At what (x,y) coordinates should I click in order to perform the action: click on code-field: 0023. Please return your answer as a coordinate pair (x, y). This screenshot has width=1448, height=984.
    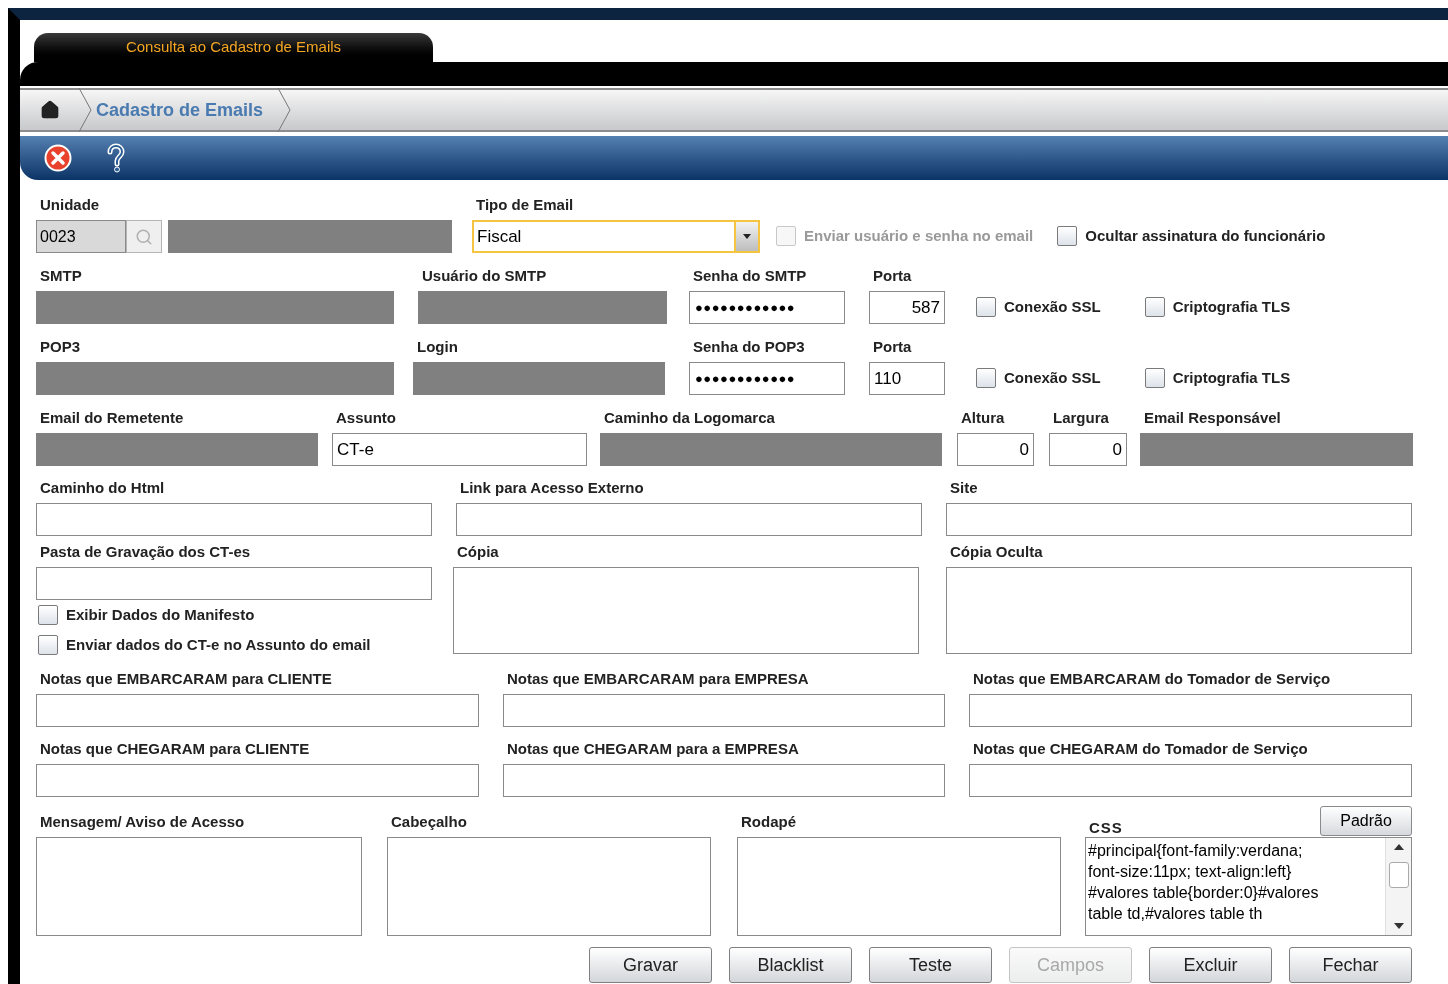
    Looking at the image, I should click on (81, 236).